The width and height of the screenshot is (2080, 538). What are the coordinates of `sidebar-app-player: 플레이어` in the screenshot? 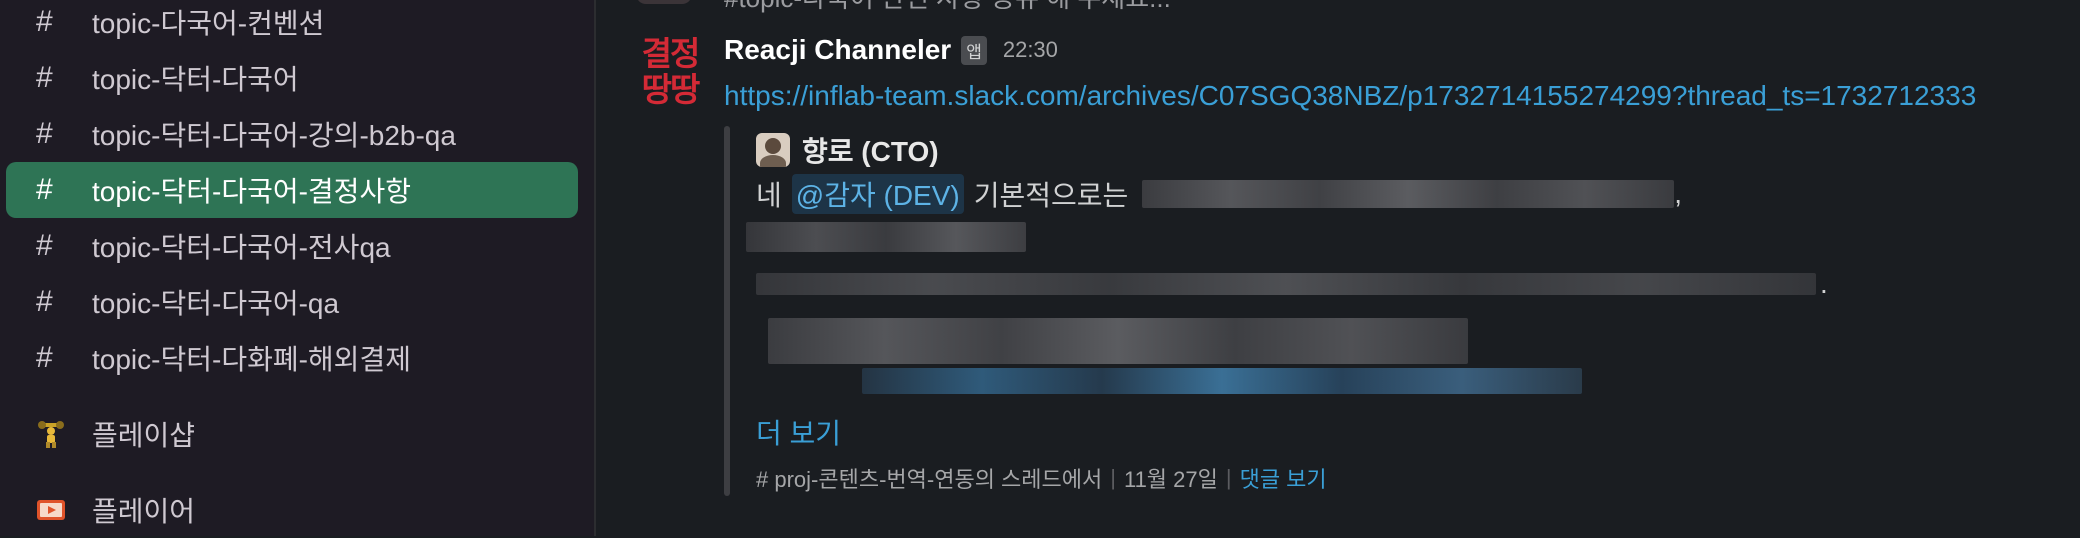 It's located at (292, 510).